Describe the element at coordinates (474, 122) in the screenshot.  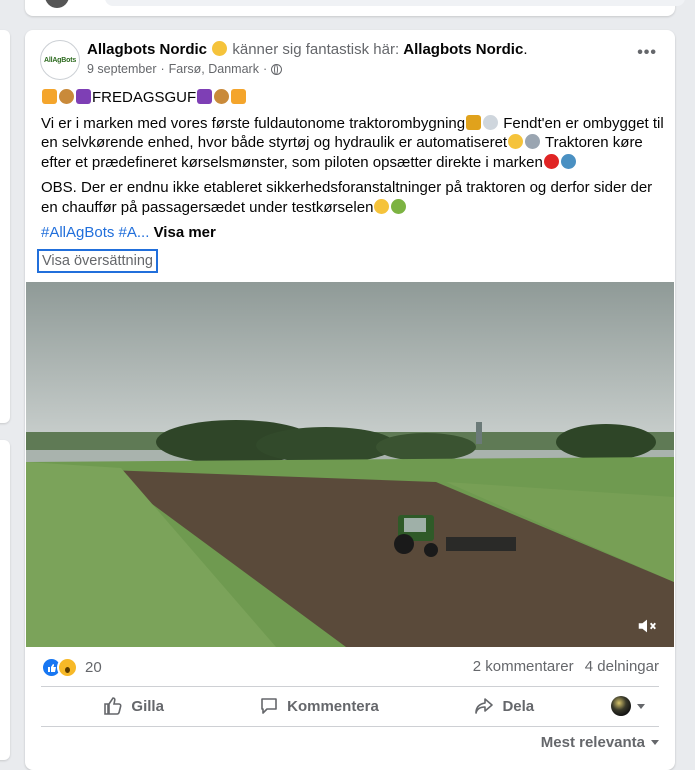
I see `tractor-icon` at that location.